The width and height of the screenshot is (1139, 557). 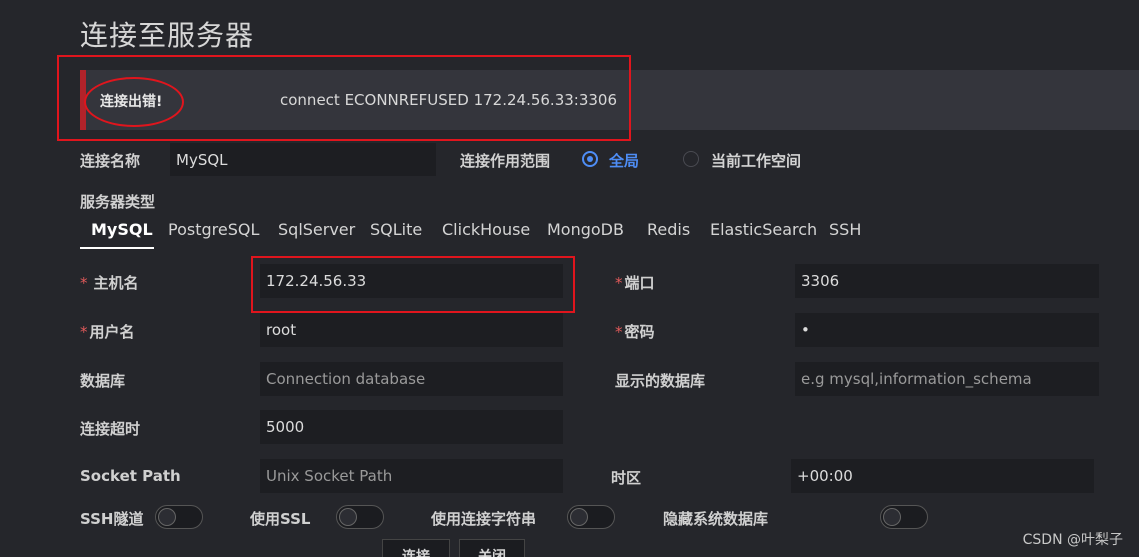 I want to click on socket-path-input: Unix Socket Path, so click(x=411, y=476).